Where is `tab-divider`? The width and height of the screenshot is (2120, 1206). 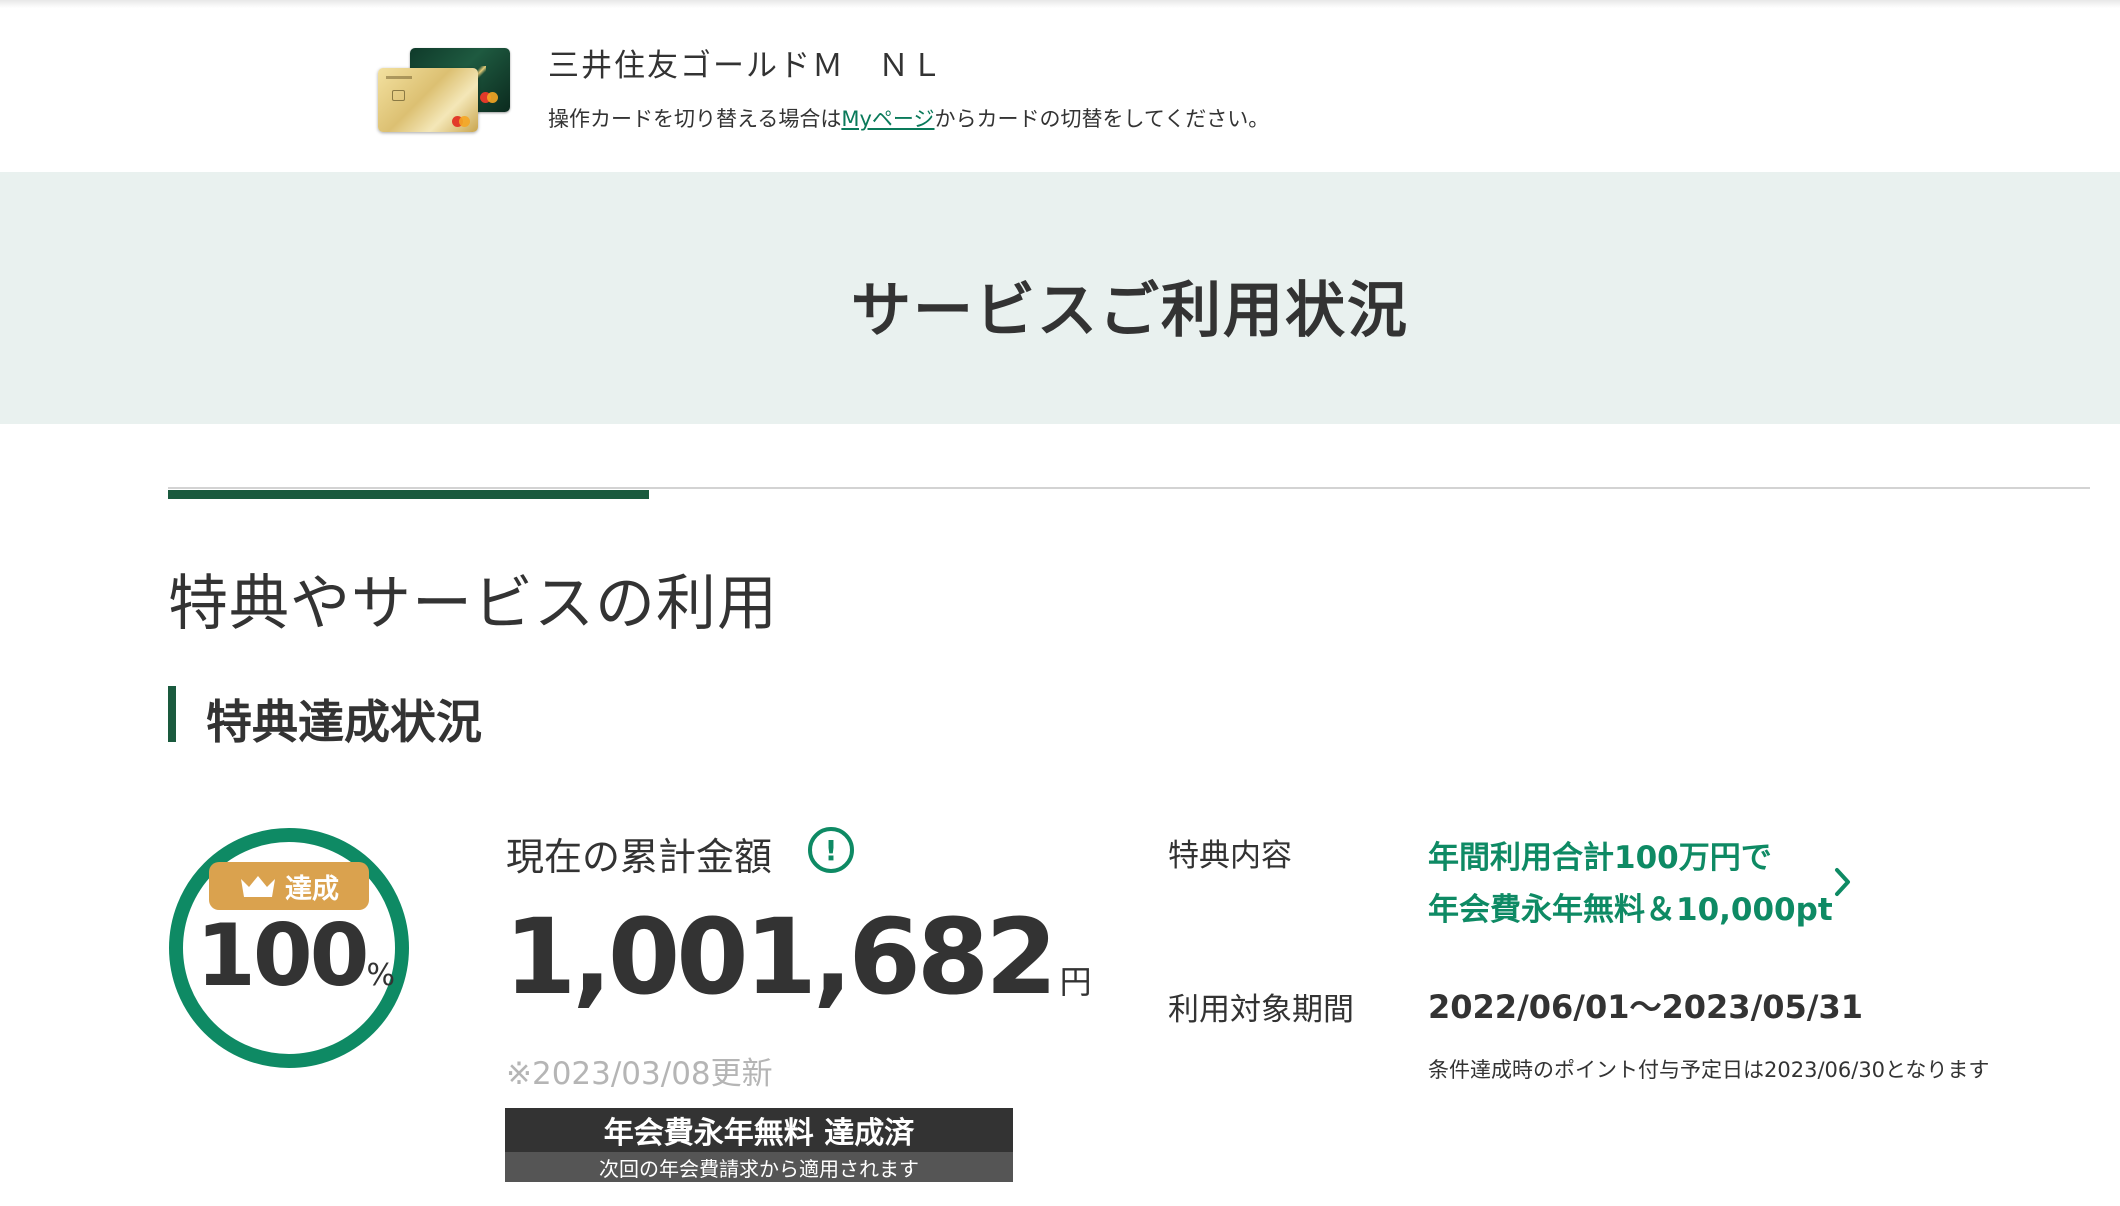
tab-divider is located at coordinates (1129, 488).